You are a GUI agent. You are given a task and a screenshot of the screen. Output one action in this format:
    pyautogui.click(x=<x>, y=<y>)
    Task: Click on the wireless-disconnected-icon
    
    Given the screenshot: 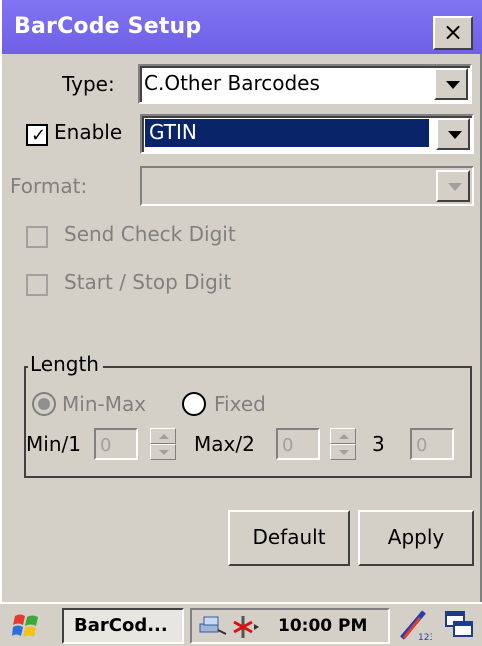 What is the action you would take?
    pyautogui.click(x=245, y=627)
    